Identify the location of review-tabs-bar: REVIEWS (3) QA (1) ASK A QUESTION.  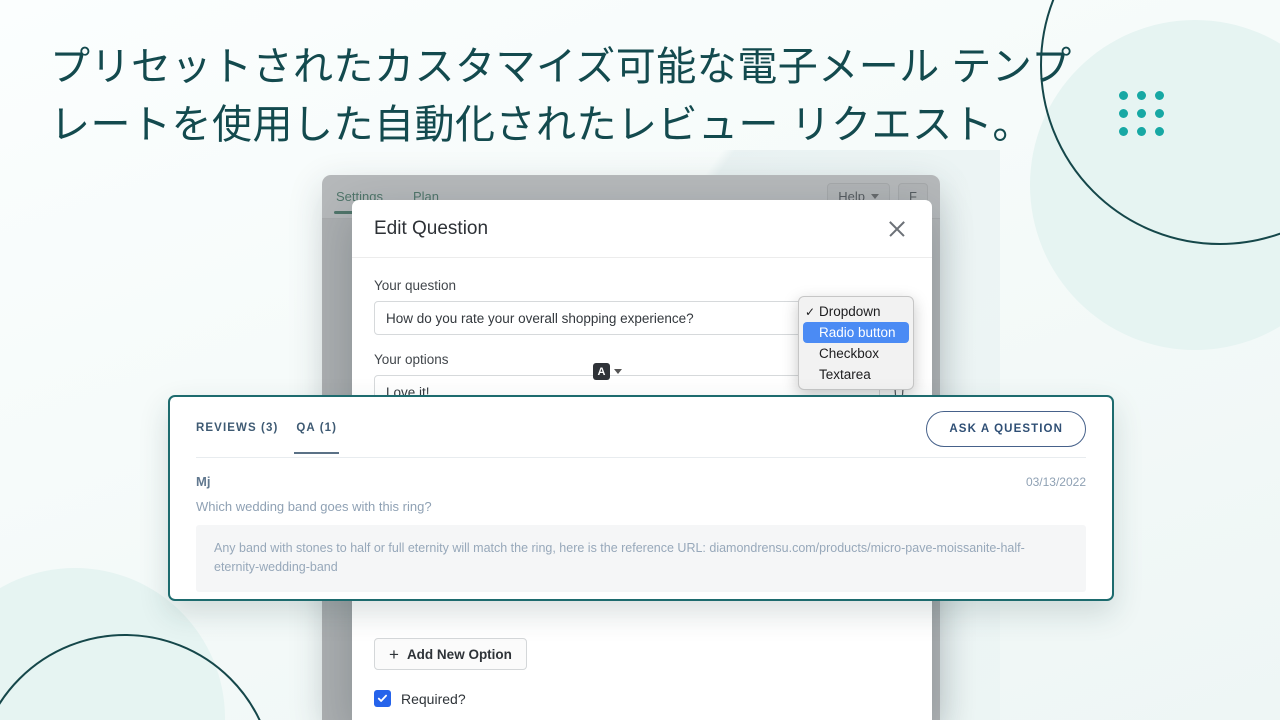
(641, 427).